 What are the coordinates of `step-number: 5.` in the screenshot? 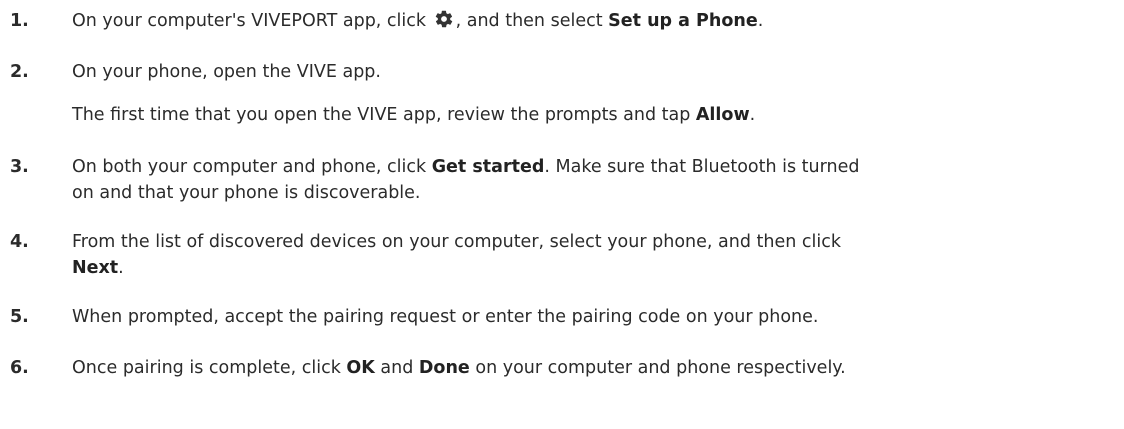 It's located at (19, 317).